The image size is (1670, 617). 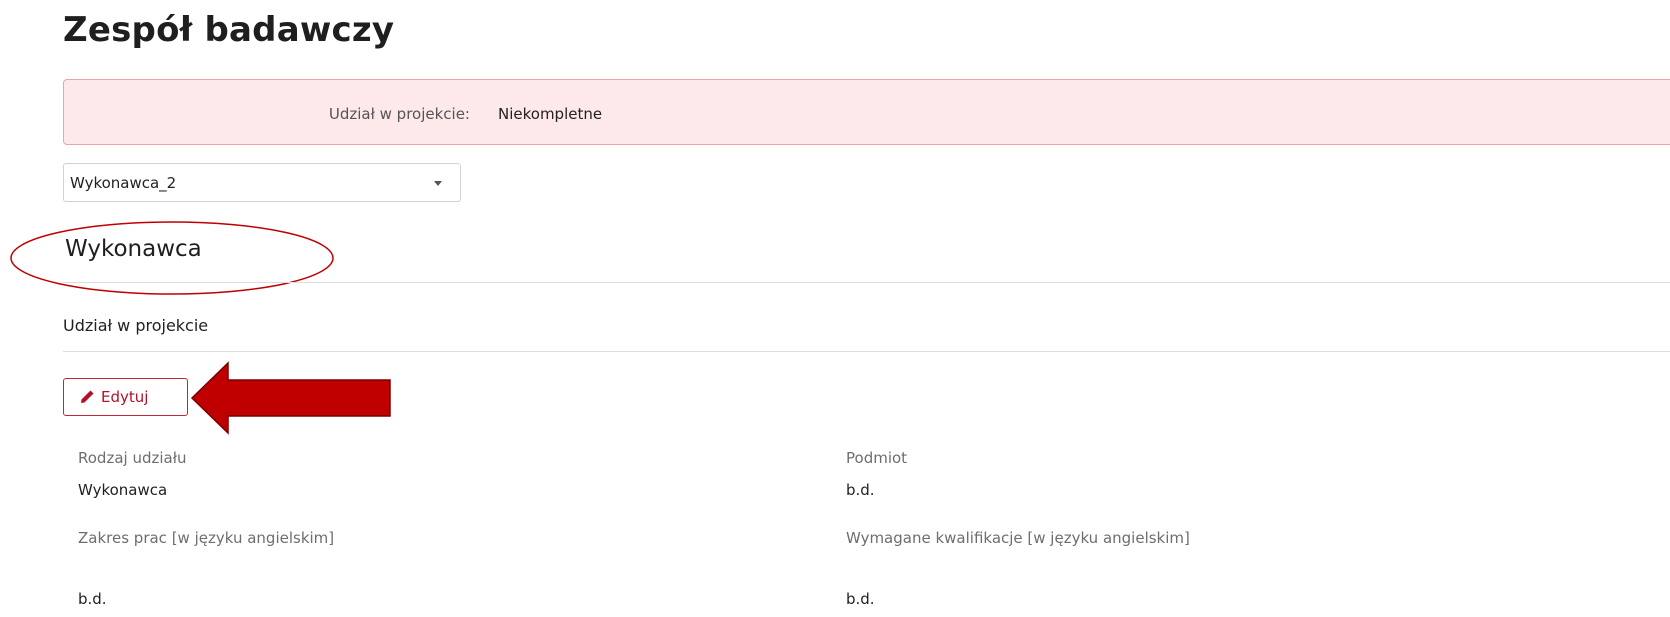 What do you see at coordinates (860, 490) in the screenshot?
I see `entity-value: b.d.` at bounding box center [860, 490].